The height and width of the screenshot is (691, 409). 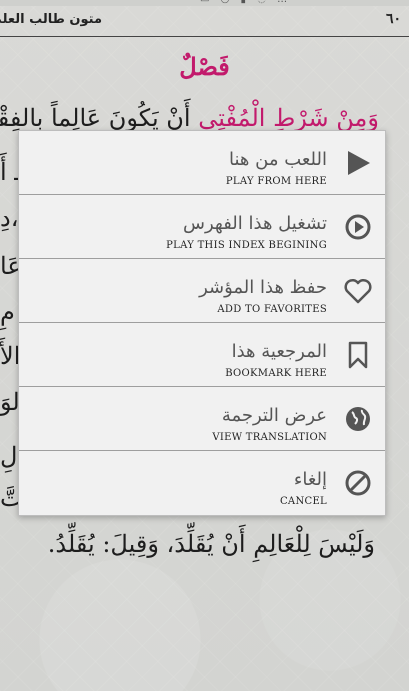 What do you see at coordinates (393, 19) in the screenshot?
I see `page-number: ٦٠` at bounding box center [393, 19].